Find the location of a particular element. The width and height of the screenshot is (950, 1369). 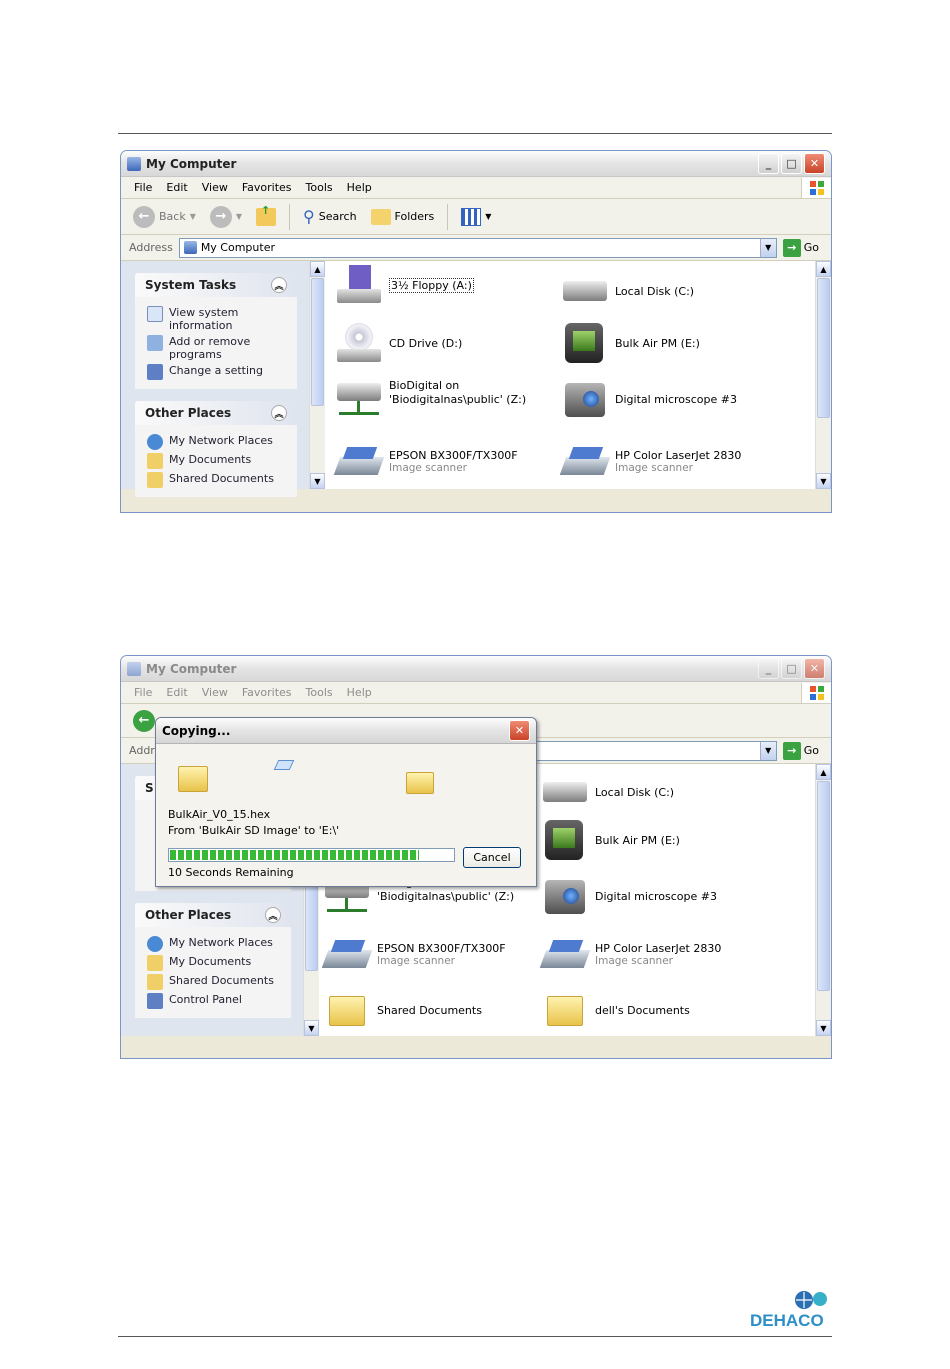

copy-file-name: BulkAir_V0_15.hex is located at coordinates (219, 814).